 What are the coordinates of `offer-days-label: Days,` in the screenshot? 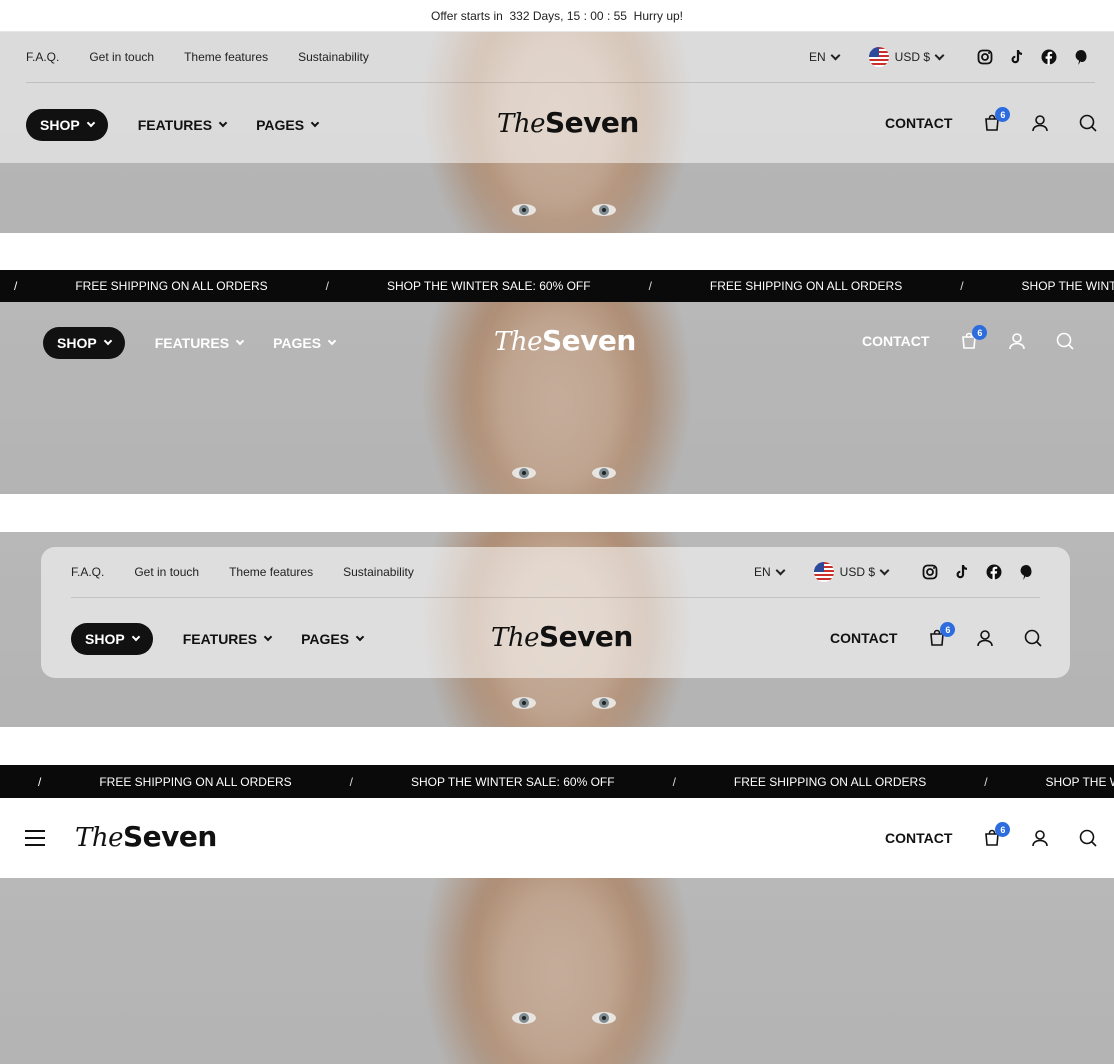 It's located at (548, 15).